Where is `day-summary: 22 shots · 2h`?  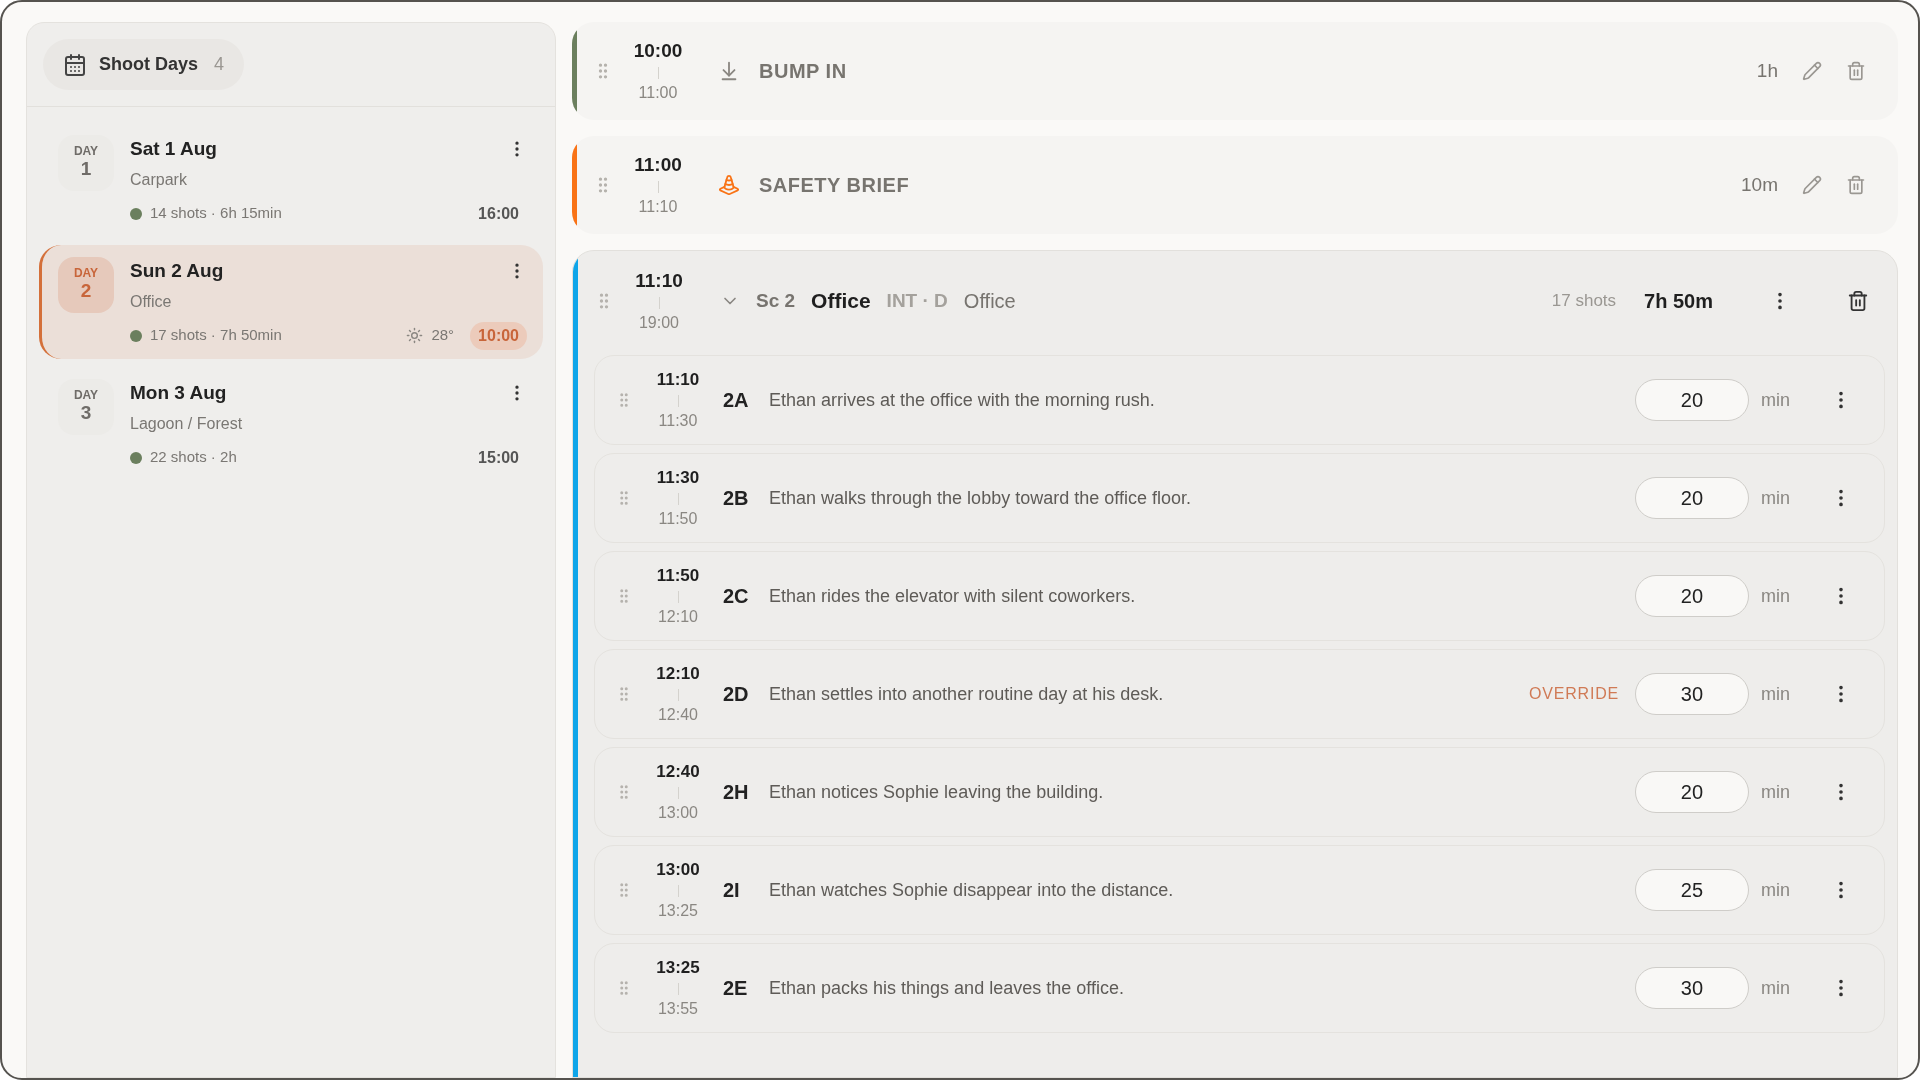 day-summary: 22 shots · 2h is located at coordinates (194, 457).